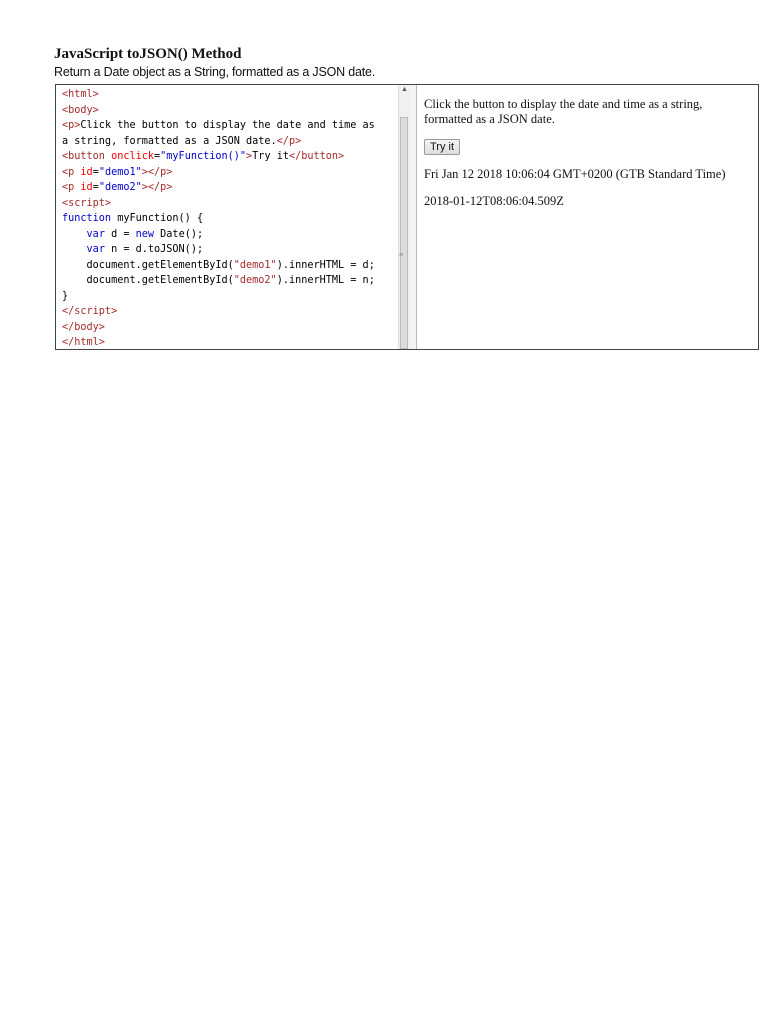 The height and width of the screenshot is (1024, 768). Describe the element at coordinates (157, 218) in the screenshot. I see `code-token-txt: myFunction() {` at that location.